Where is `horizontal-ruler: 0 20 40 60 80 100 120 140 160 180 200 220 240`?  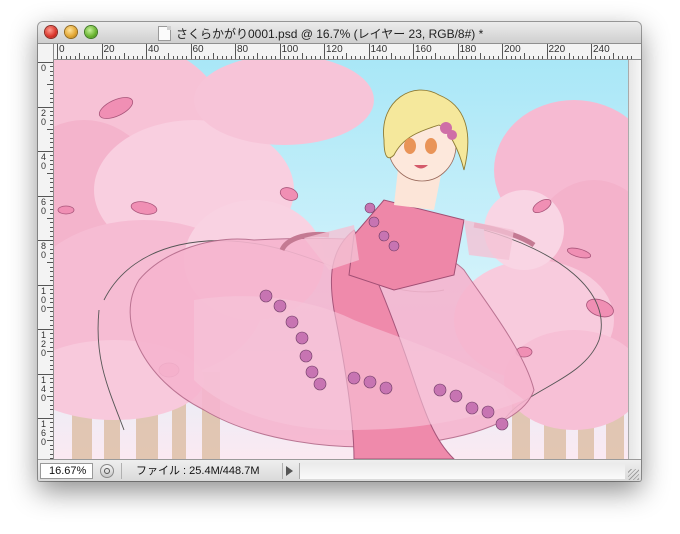 horizontal-ruler: 0 20 40 60 80 100 120 140 160 180 200 220 240 is located at coordinates (347, 52).